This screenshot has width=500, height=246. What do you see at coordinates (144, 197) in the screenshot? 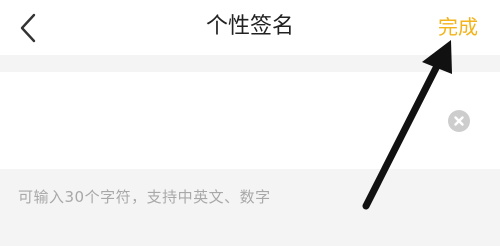
I see `character-limit-hint: 可输入30个字符，支持中英文、数字` at bounding box center [144, 197].